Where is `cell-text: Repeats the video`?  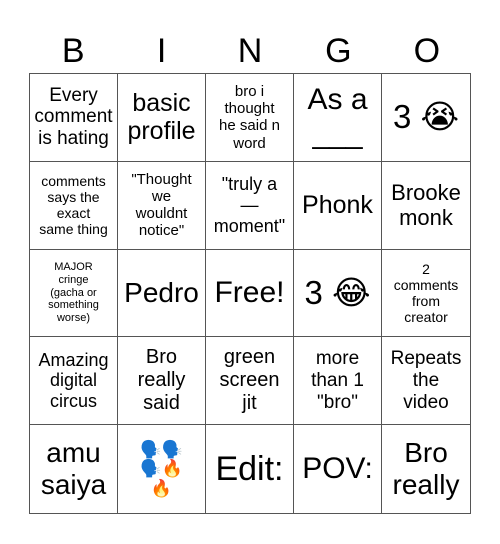 cell-text: Repeats the video is located at coordinates (426, 380).